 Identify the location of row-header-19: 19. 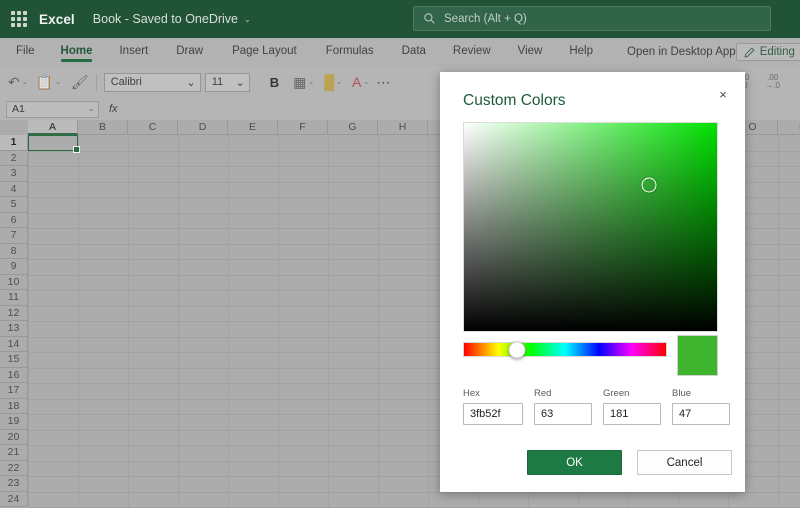
(14, 422).